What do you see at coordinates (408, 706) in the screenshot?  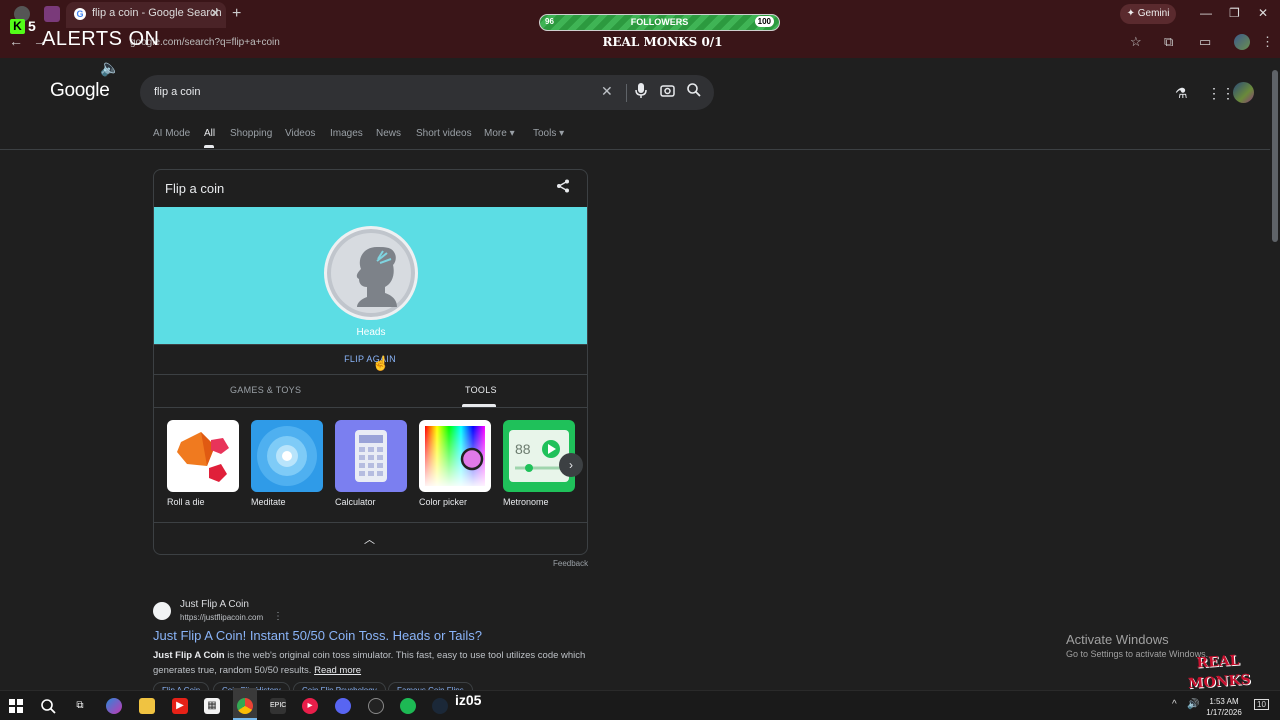 I see `spotify-icon` at bounding box center [408, 706].